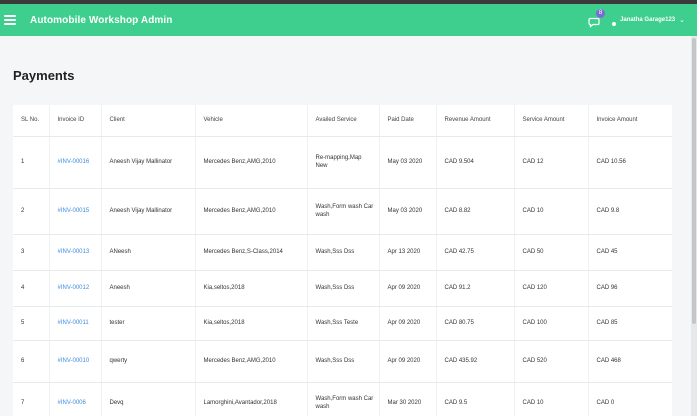 The height and width of the screenshot is (416, 697). What do you see at coordinates (31, 121) in the screenshot?
I see `column-header: SL No.` at bounding box center [31, 121].